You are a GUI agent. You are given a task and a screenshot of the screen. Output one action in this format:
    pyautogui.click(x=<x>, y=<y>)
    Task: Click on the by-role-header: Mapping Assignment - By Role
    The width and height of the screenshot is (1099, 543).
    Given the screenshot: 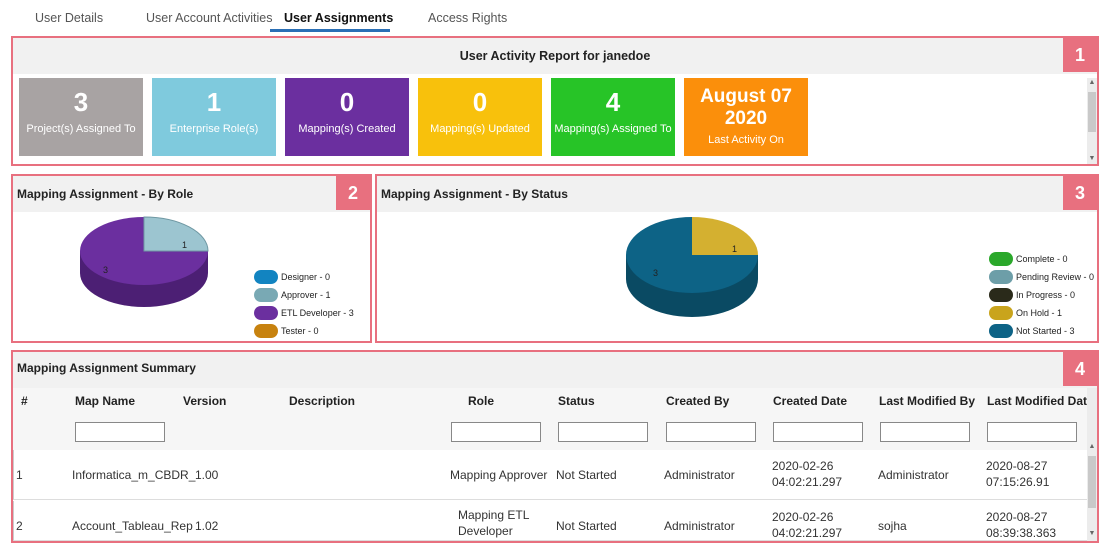 What is the action you would take?
    pyautogui.click(x=191, y=194)
    